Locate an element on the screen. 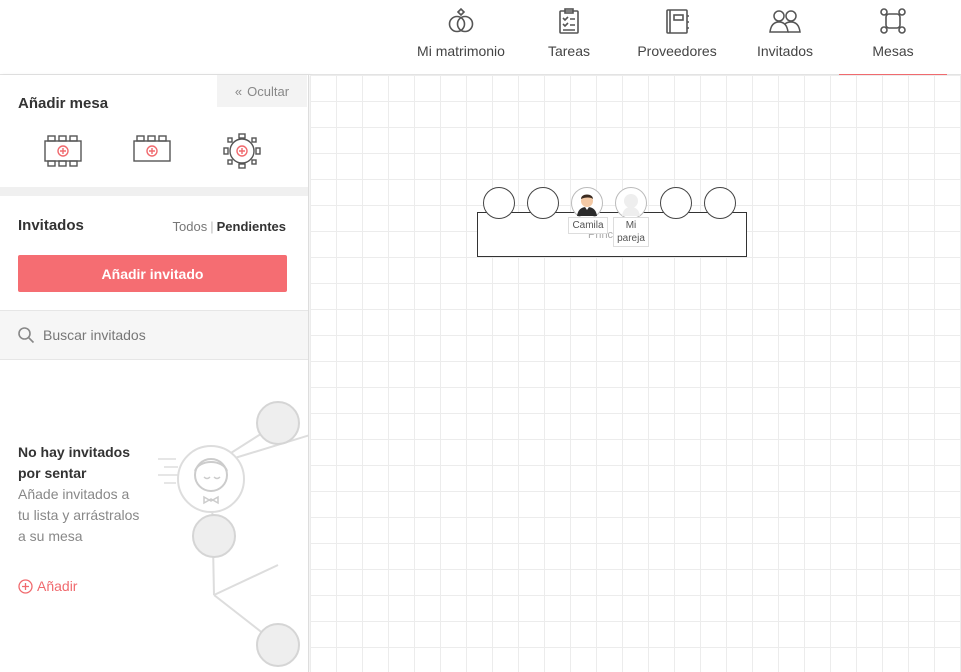 This screenshot has height=672, width=961. hide-label: Ocultar is located at coordinates (268, 91).